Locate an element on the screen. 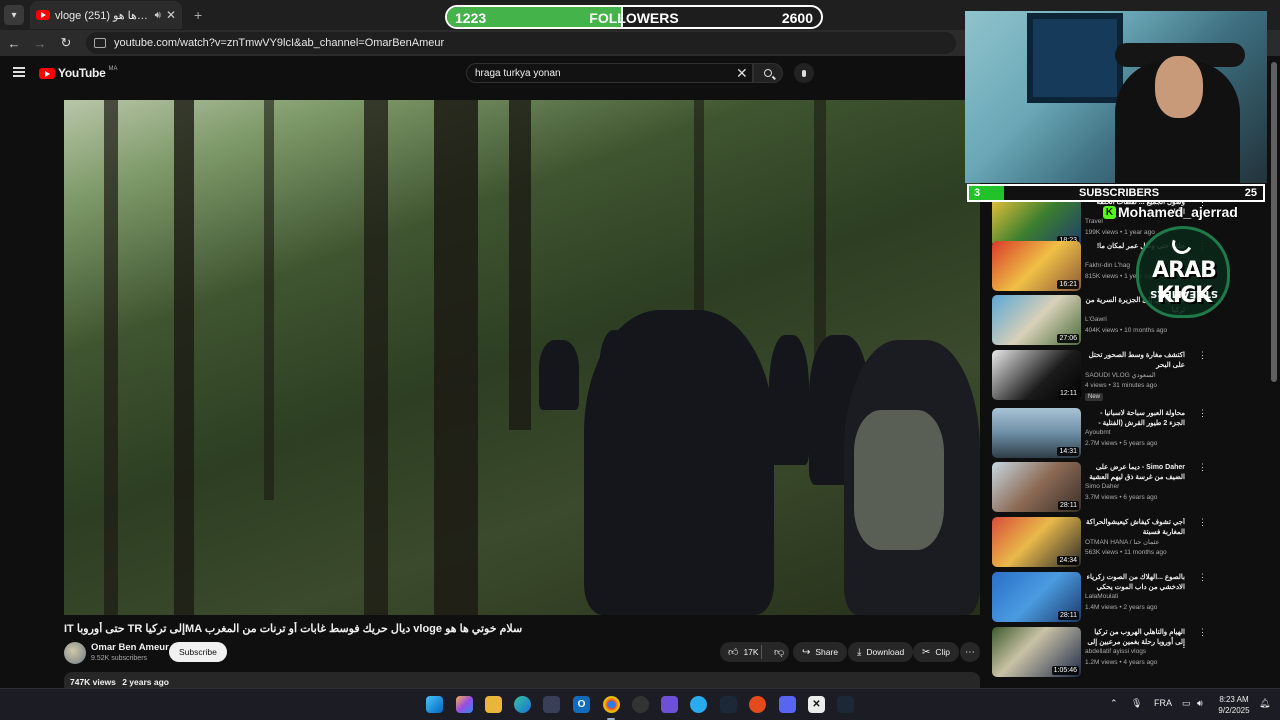 This screenshot has height=720, width=1280. recommendation-thumbnail: 12:11 is located at coordinates (1036, 375).